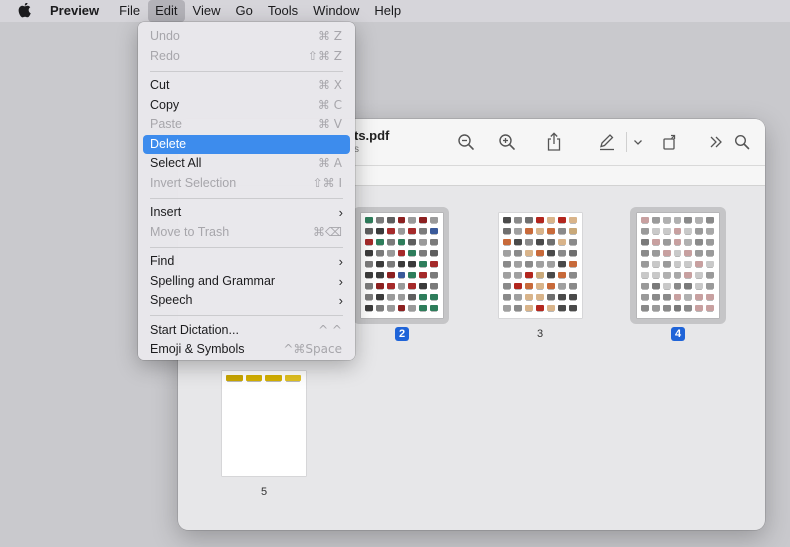 Image resolution: width=790 pixels, height=547 pixels. I want to click on menu-item-paste: Paste ⌘ V, so click(246, 125).